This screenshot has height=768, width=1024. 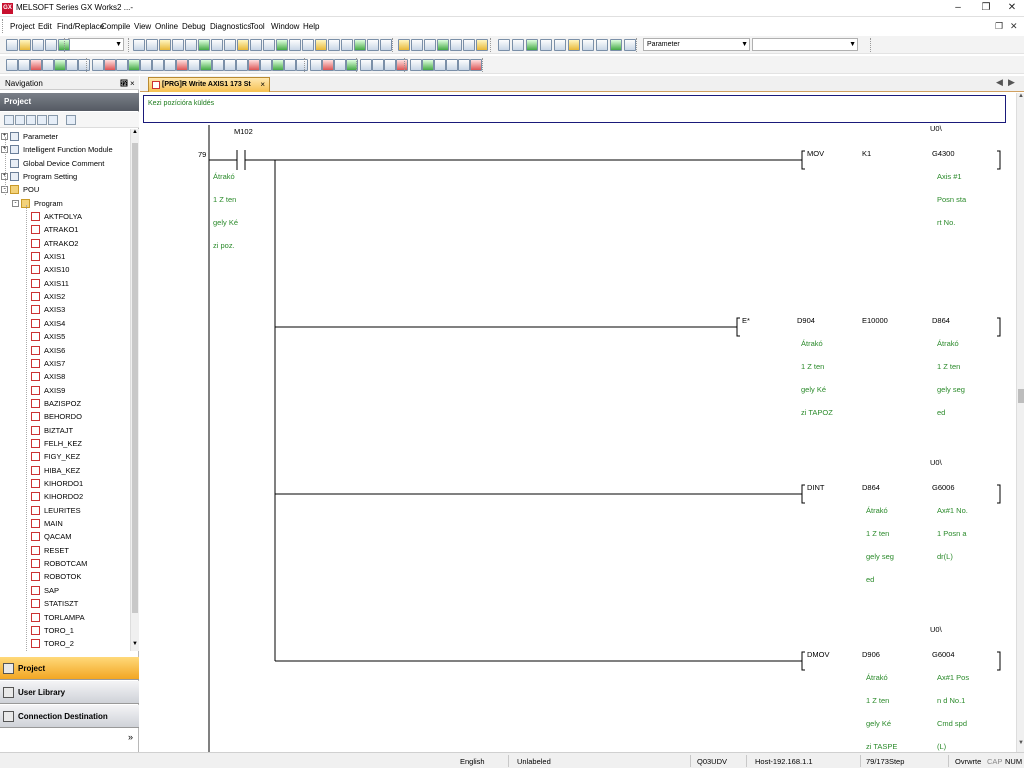 I want to click on tree-item-program: ROBOTCAM, so click(x=65, y=564).